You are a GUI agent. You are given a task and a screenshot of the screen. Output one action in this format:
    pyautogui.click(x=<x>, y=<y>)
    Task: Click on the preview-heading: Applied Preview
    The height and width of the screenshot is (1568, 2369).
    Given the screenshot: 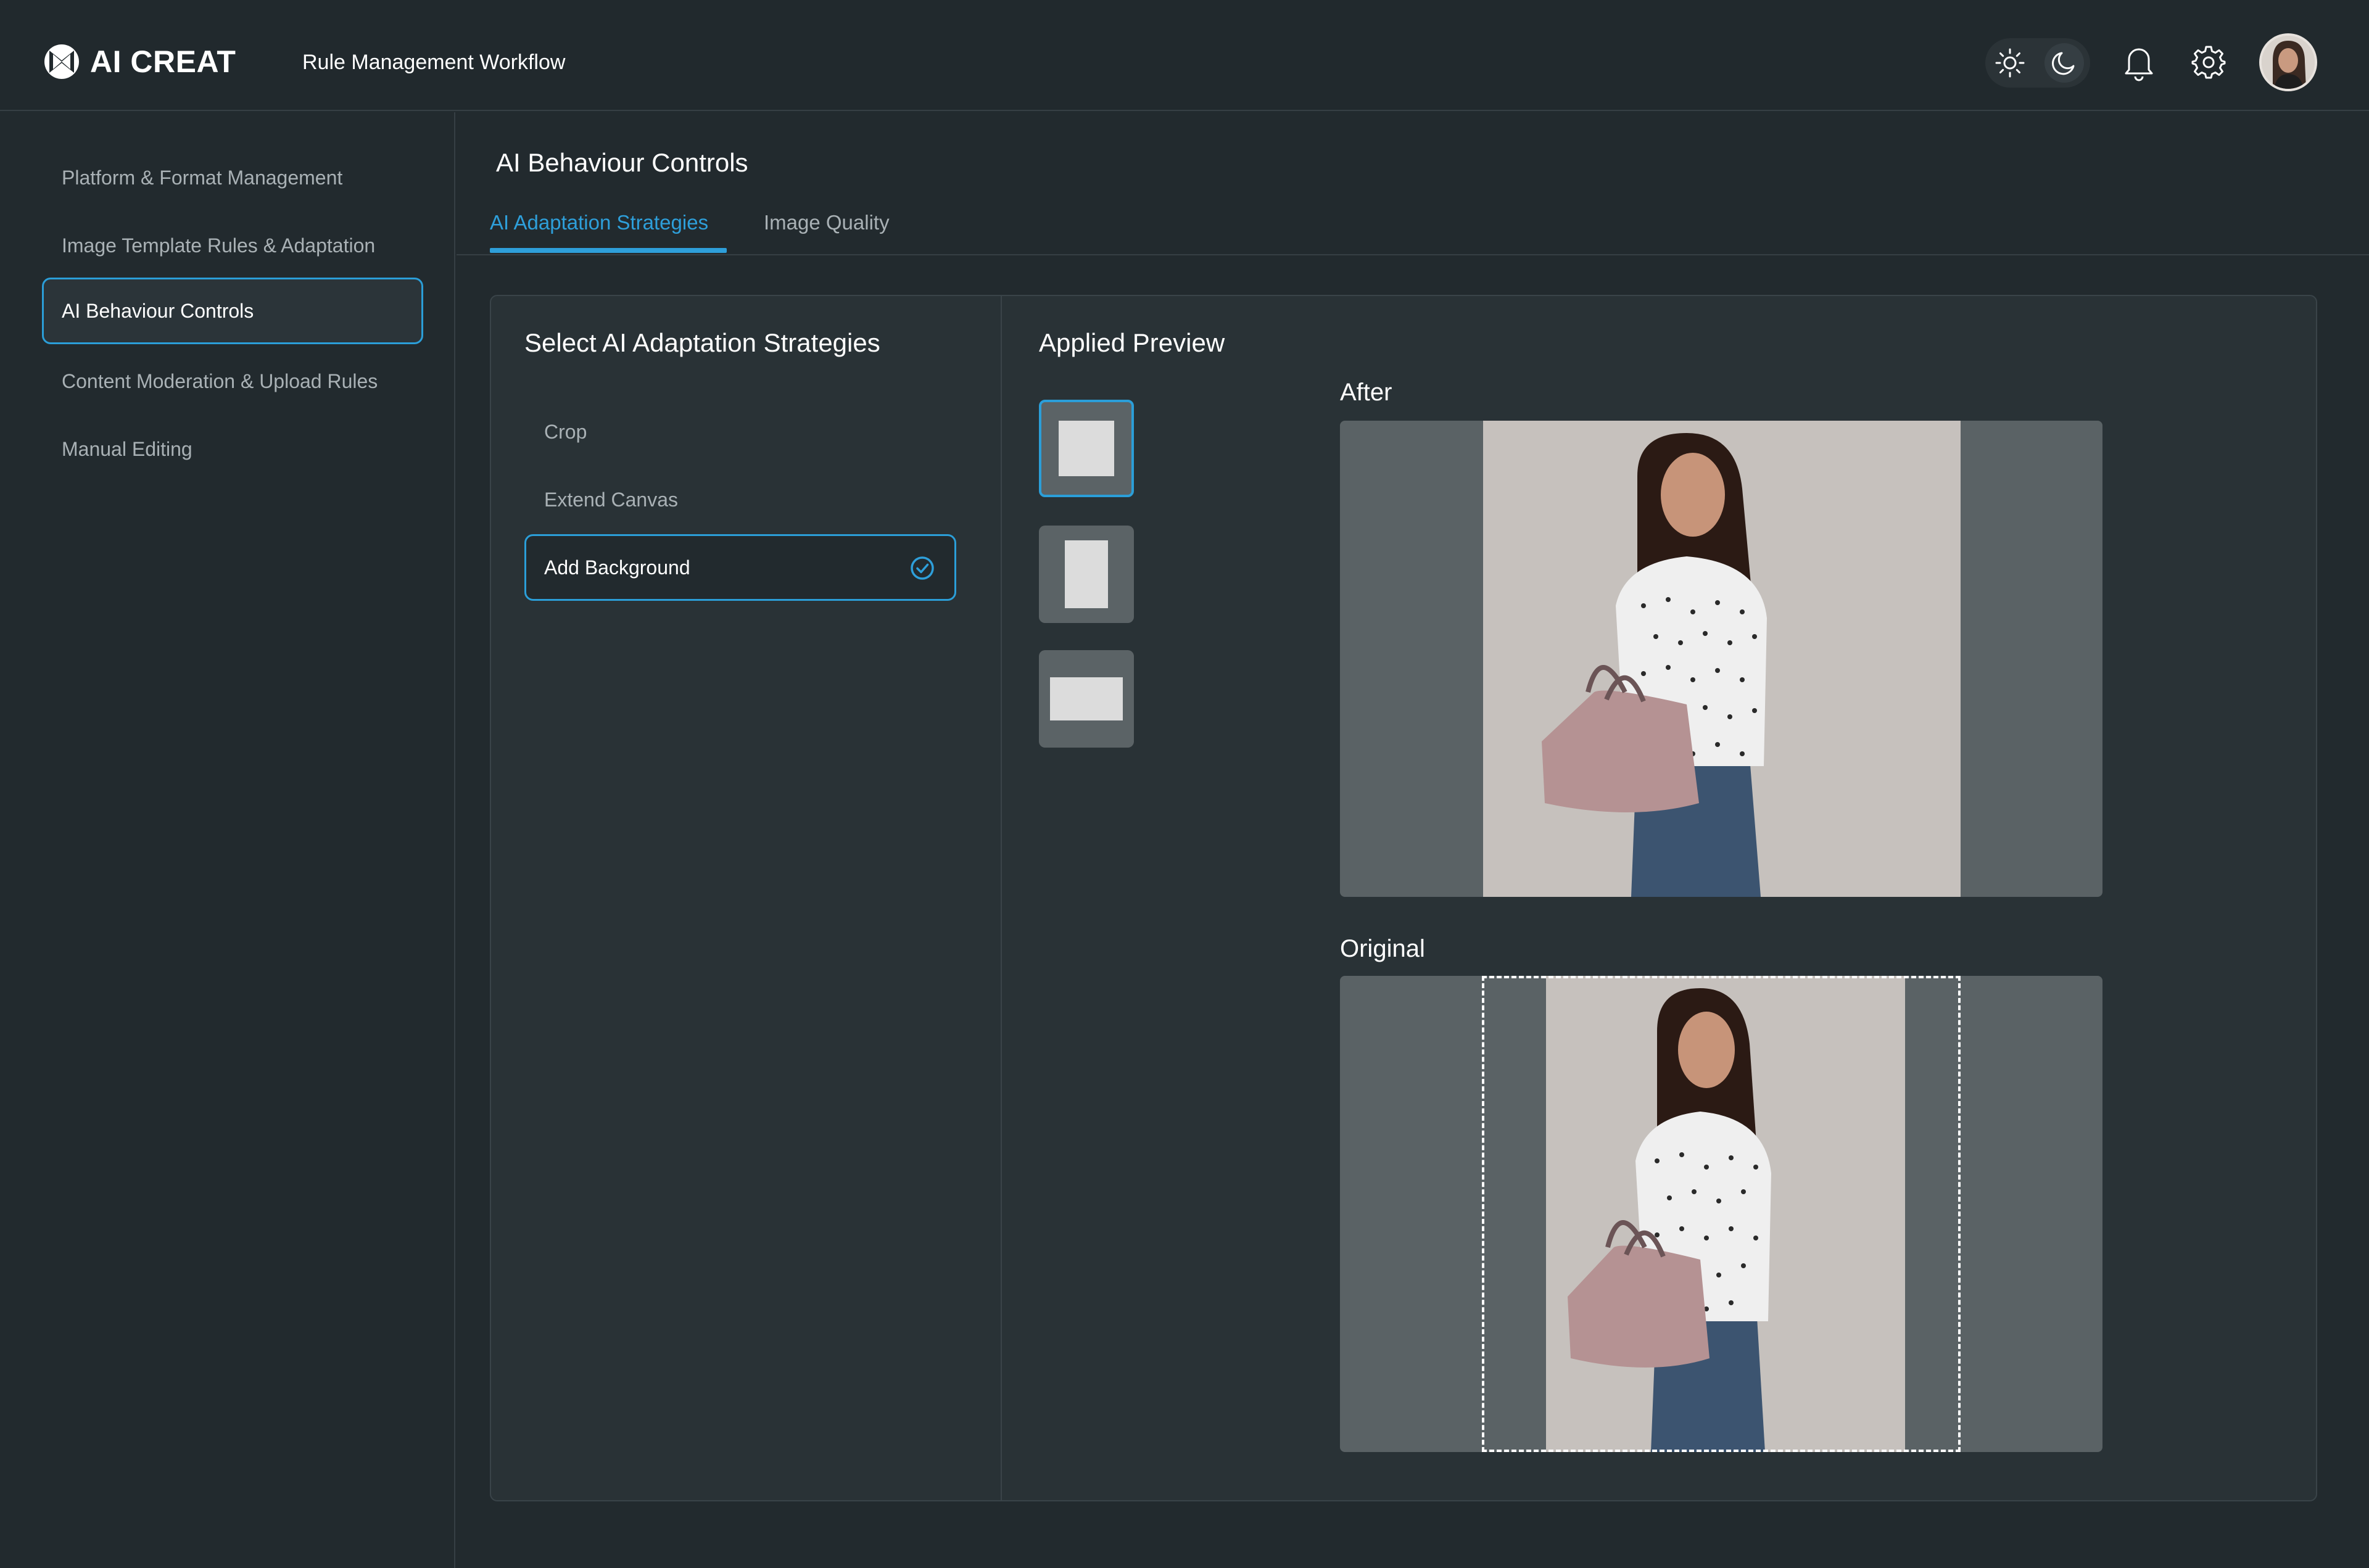 What is the action you would take?
    pyautogui.click(x=1132, y=342)
    